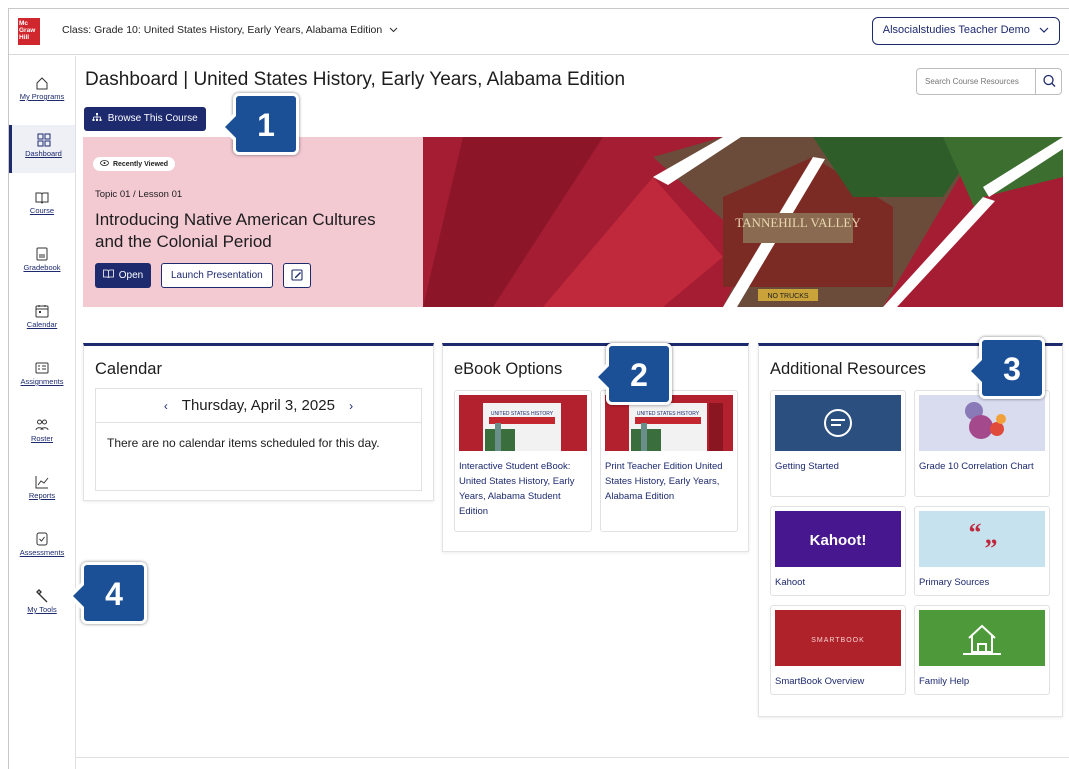 This screenshot has height=769, width=1069. I want to click on sidebar-item-label: Assignments, so click(42, 381).